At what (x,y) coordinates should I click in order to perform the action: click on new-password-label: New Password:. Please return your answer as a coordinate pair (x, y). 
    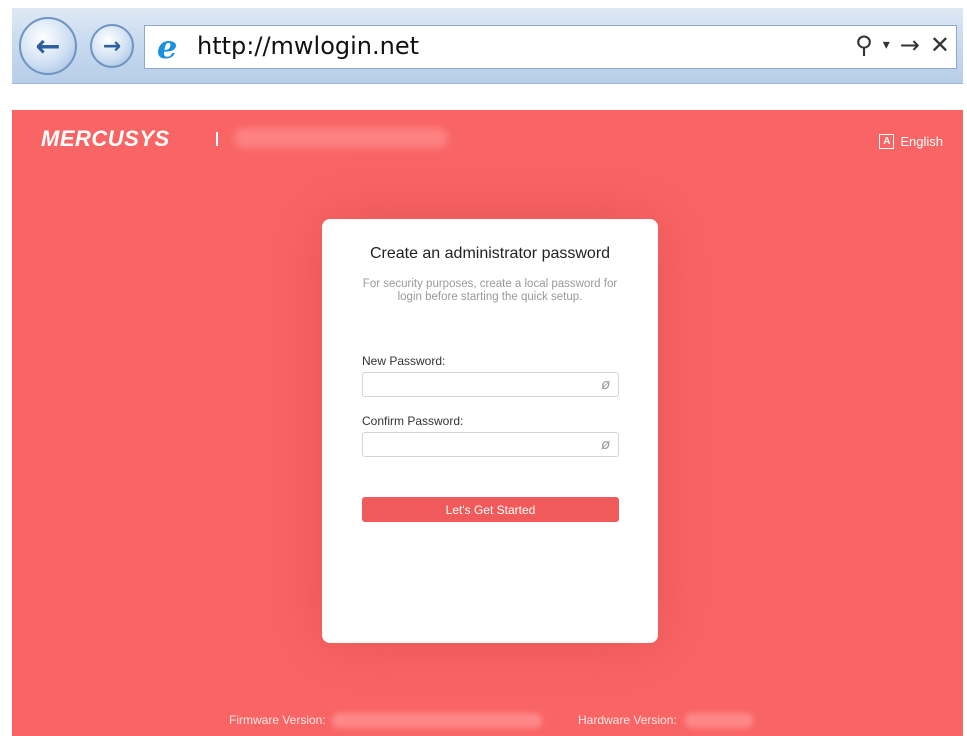
    Looking at the image, I should click on (404, 361).